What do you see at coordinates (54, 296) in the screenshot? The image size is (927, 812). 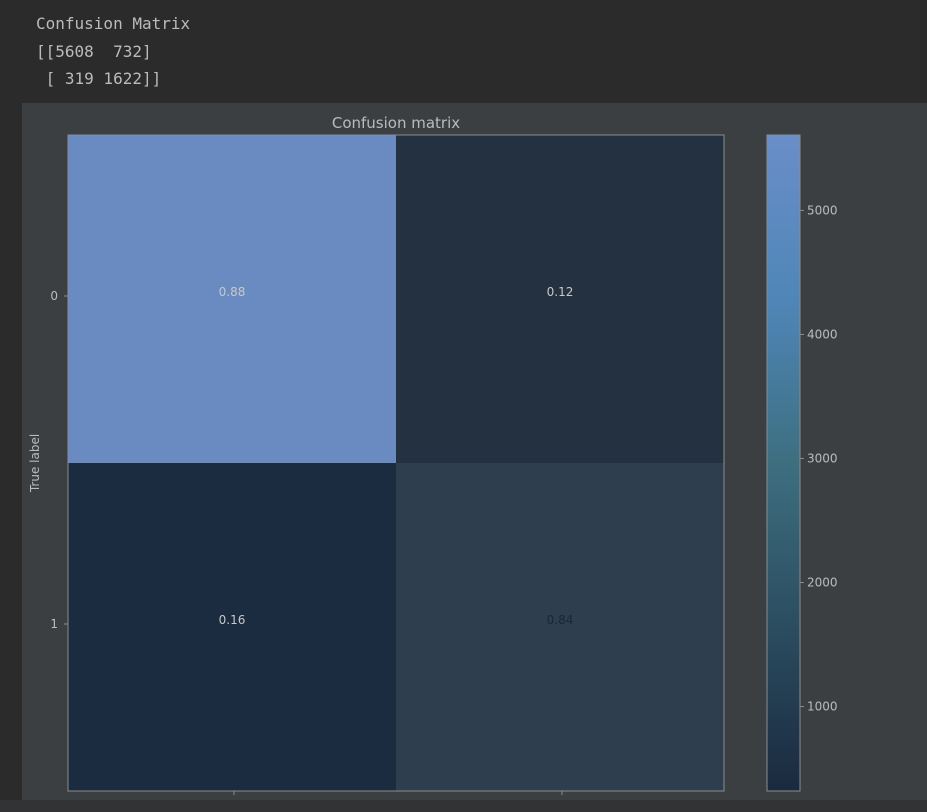 I see `y-tick-label-0: 0` at bounding box center [54, 296].